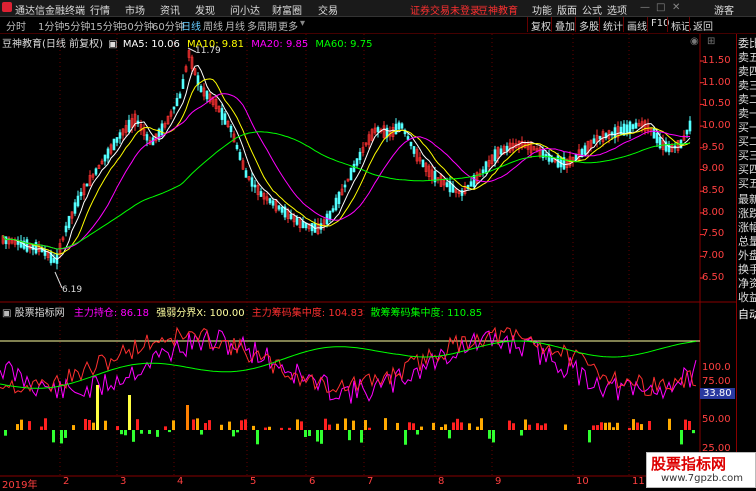 This screenshot has height=491, width=756. Describe the element at coordinates (498, 9) in the screenshot. I see `edu-link: 豆神教育` at that location.